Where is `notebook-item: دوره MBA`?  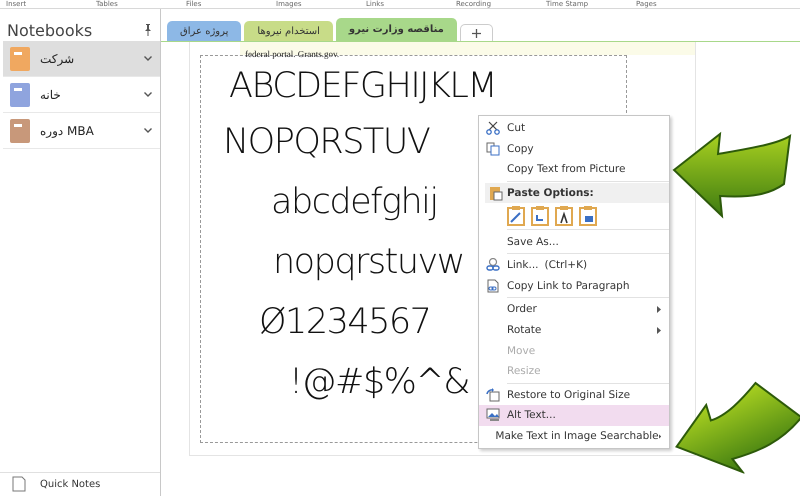
notebook-item: دوره MBA is located at coordinates (81, 131).